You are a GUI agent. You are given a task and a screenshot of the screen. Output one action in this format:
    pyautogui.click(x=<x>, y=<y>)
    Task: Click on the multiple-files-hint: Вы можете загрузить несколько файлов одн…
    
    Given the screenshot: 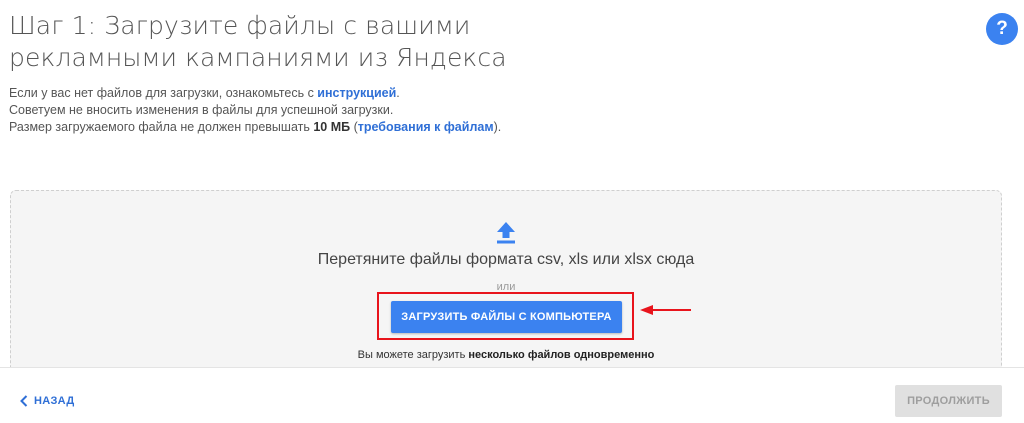 What is the action you would take?
    pyautogui.click(x=506, y=355)
    